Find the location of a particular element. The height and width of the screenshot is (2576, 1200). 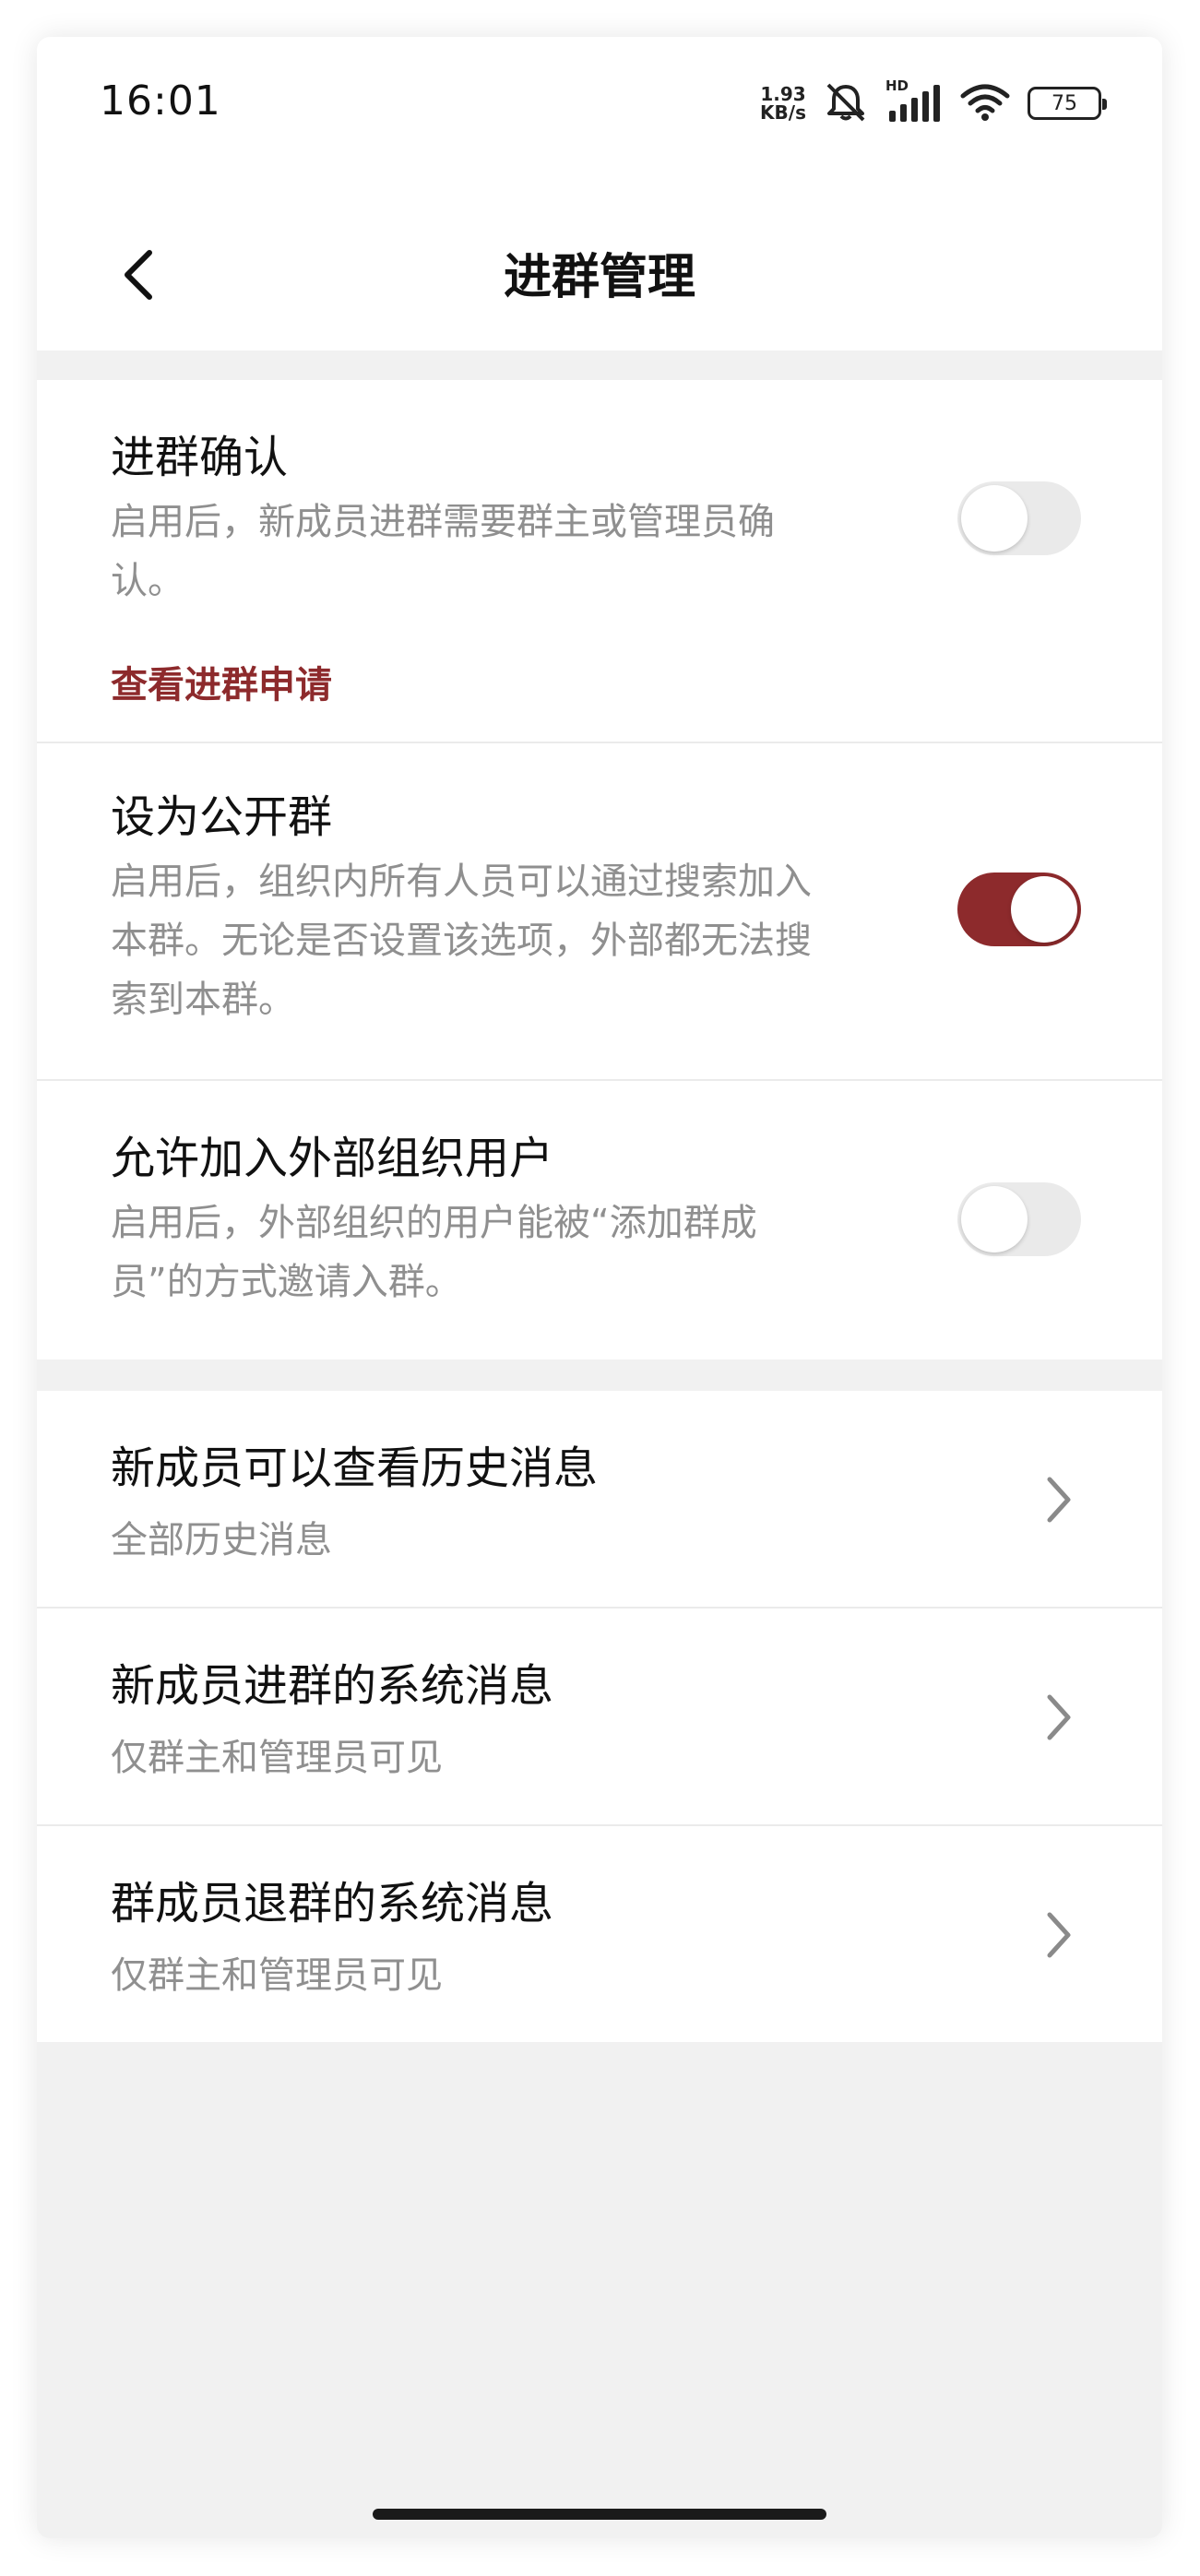

page-title: 进群管理 is located at coordinates (599, 277).